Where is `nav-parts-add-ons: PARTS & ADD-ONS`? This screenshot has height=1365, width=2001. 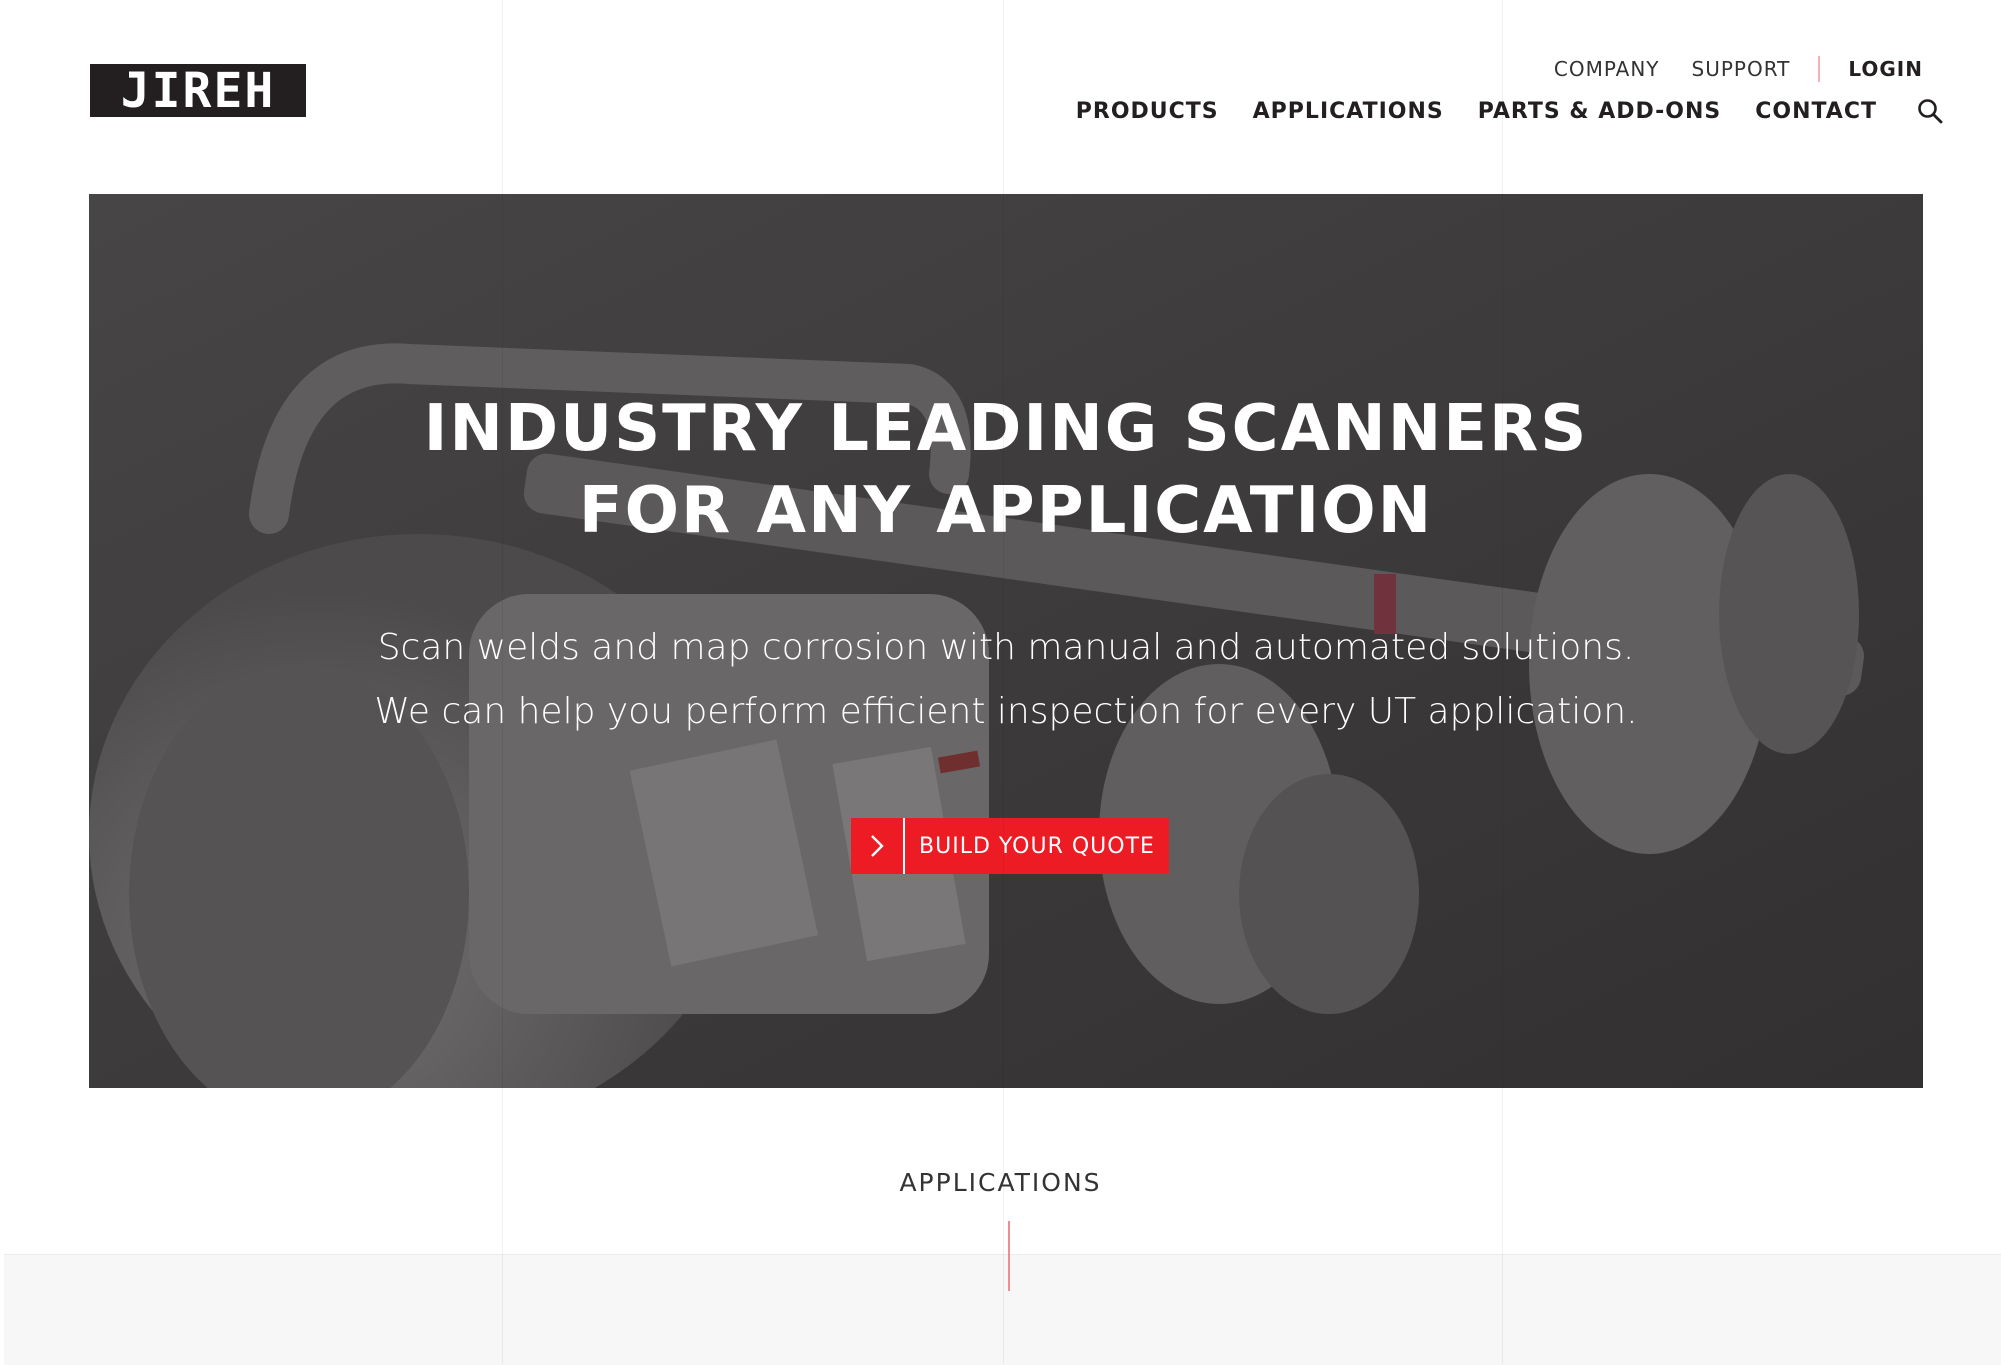
nav-parts-add-ons: PARTS & ADD-ONS is located at coordinates (1600, 111).